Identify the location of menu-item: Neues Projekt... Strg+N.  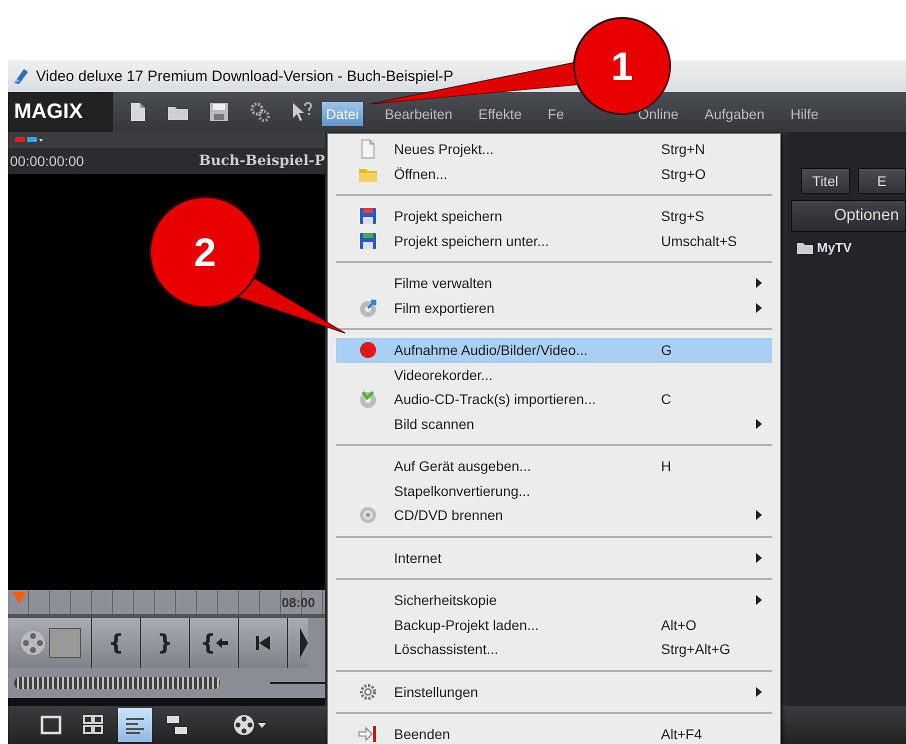
(554, 149).